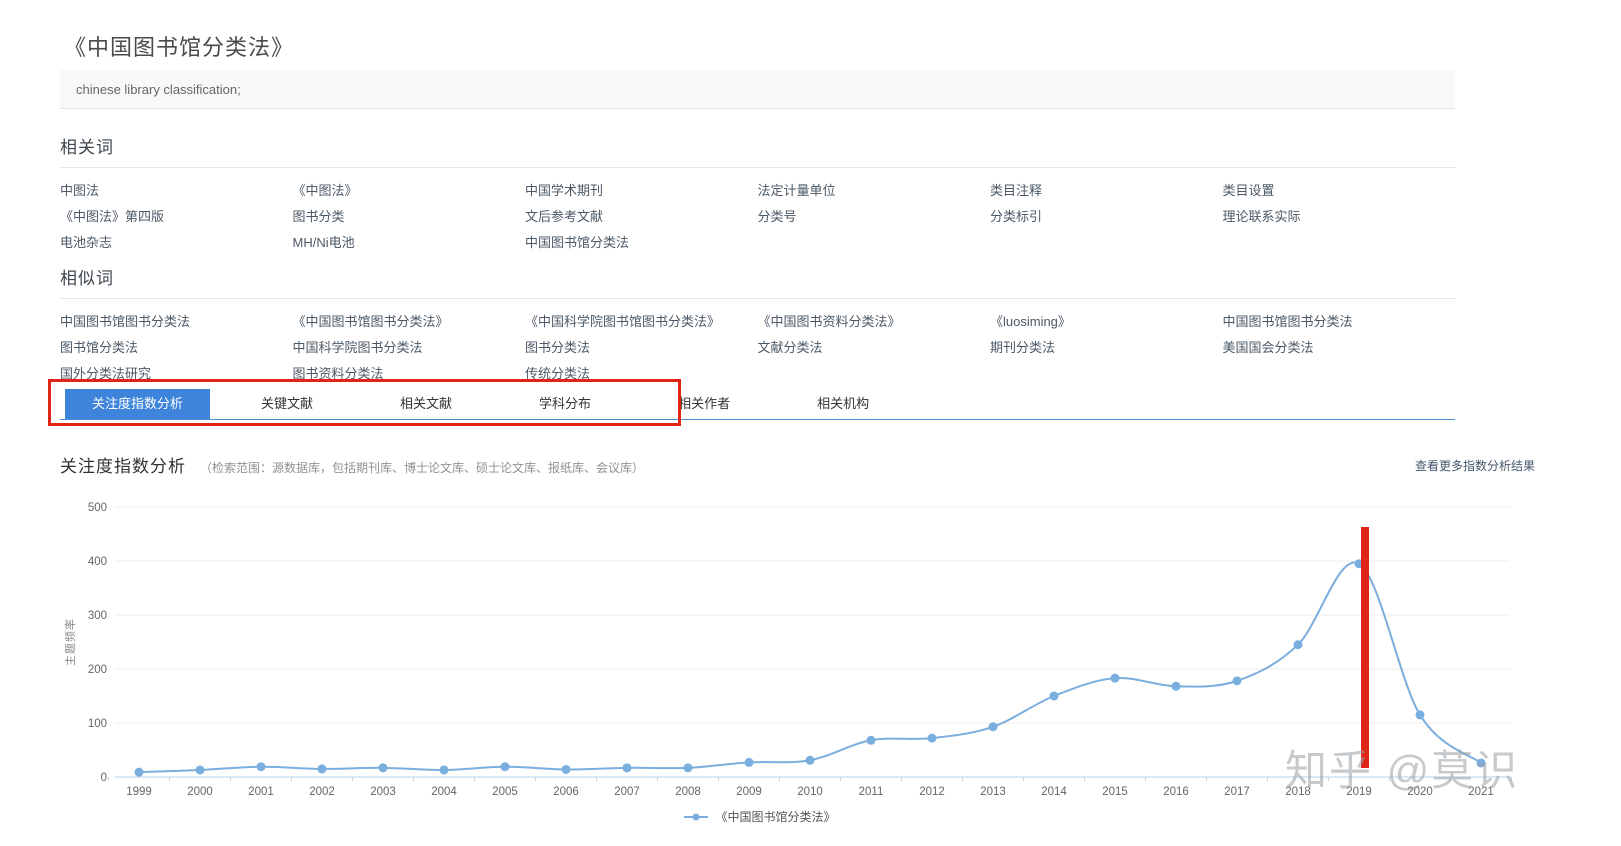 The image size is (1621, 846). What do you see at coordinates (874, 320) in the screenshot?
I see `similar-word-link: 《中国图书资料分类法》` at bounding box center [874, 320].